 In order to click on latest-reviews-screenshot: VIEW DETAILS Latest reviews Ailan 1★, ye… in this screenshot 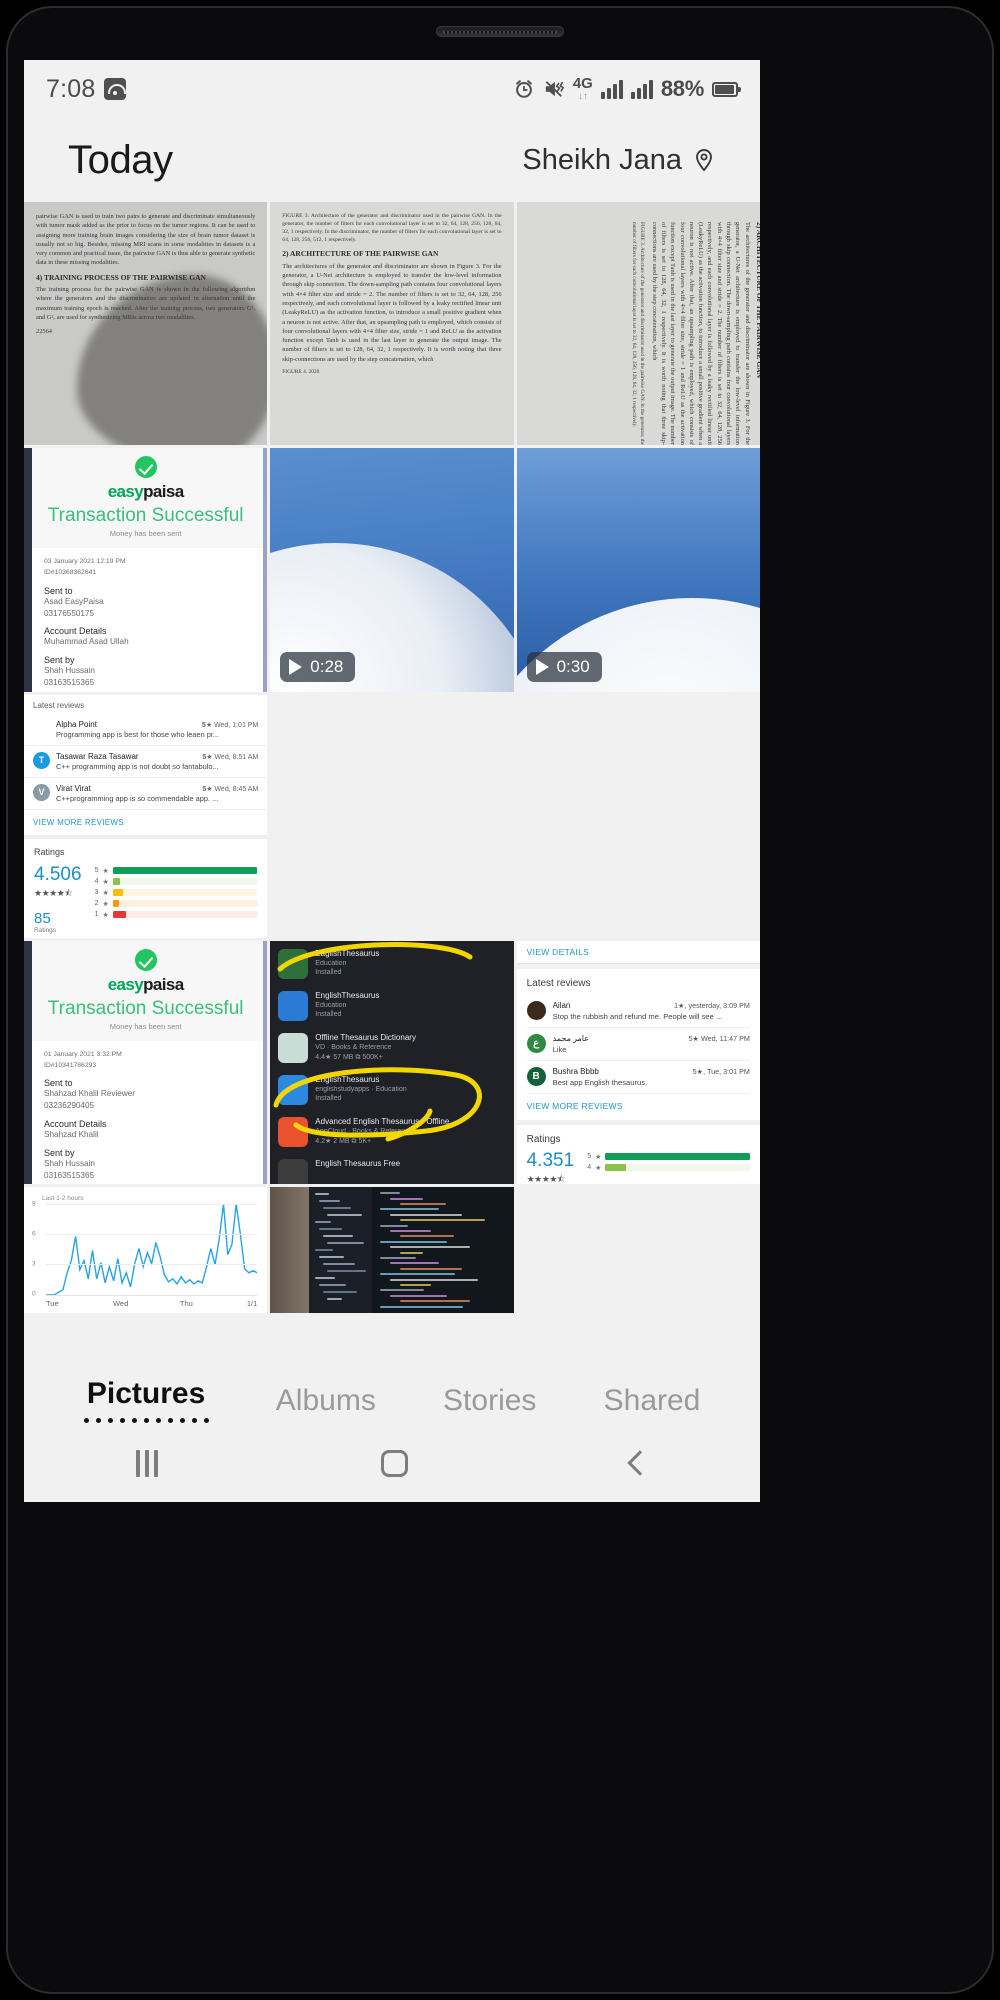, I will do `click(638, 1062)`.